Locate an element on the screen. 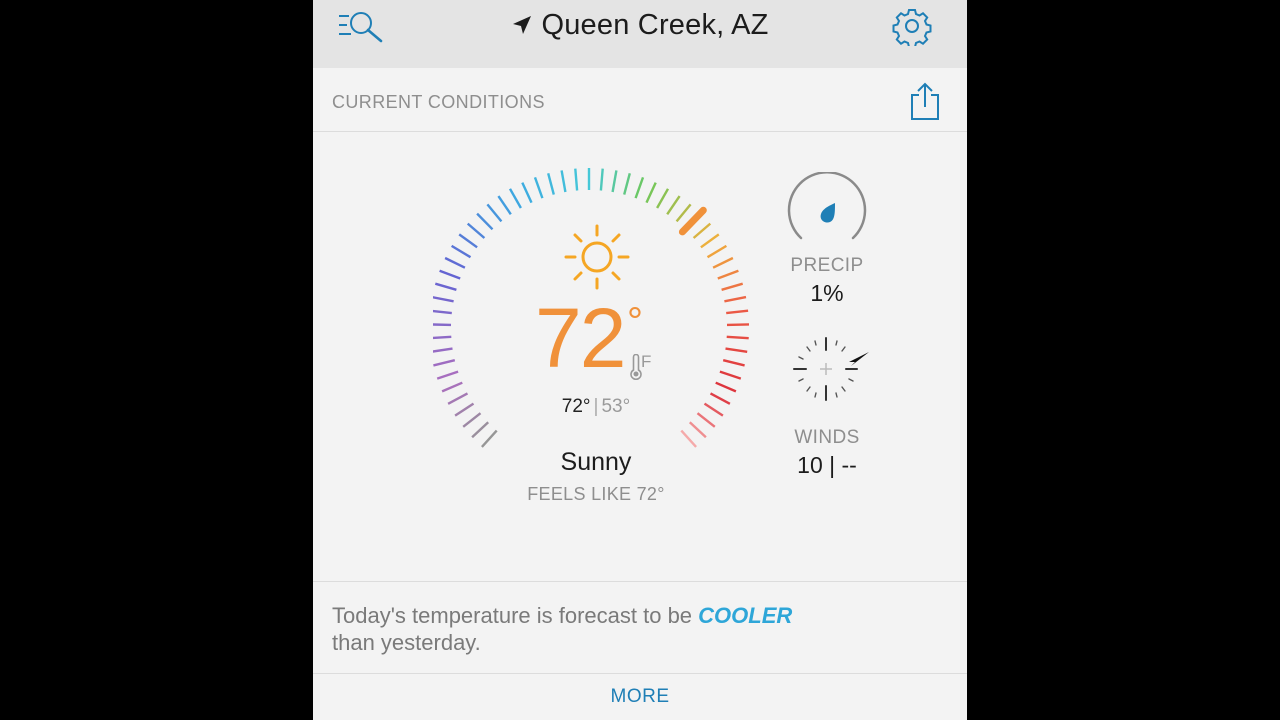 This screenshot has width=1280, height=720. location-arrow-icon is located at coordinates (522, 25).